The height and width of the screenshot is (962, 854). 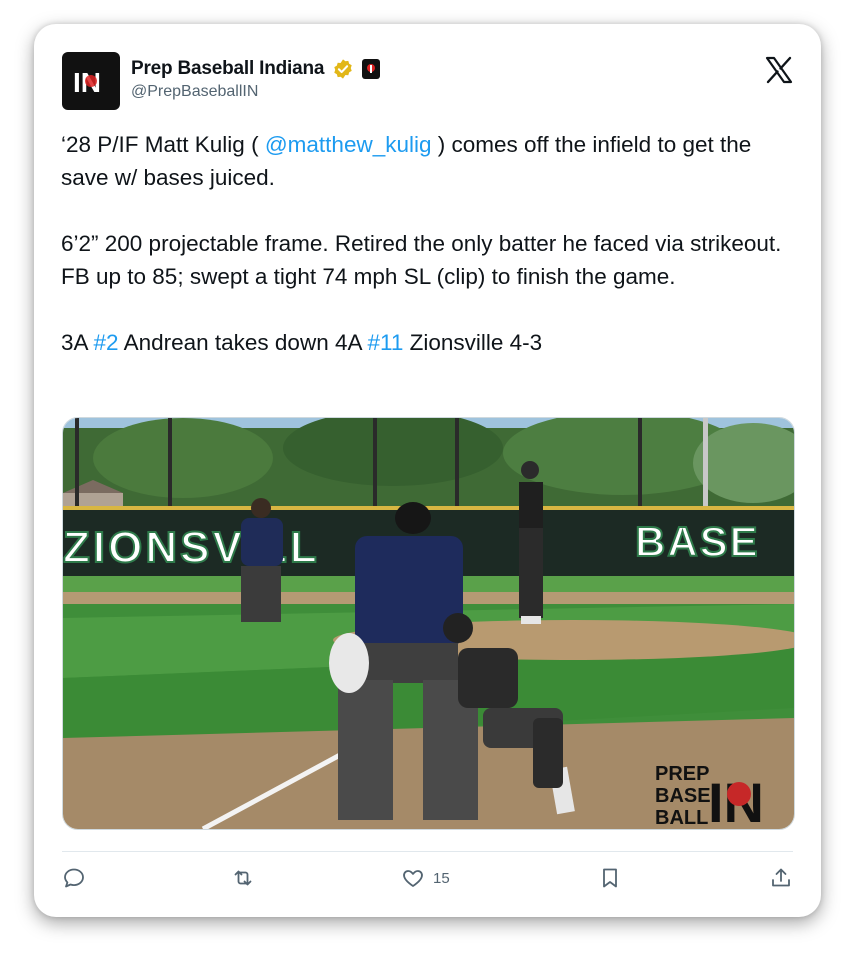 What do you see at coordinates (87, 82) in the screenshot?
I see `avatar-logo-icon: IN` at bounding box center [87, 82].